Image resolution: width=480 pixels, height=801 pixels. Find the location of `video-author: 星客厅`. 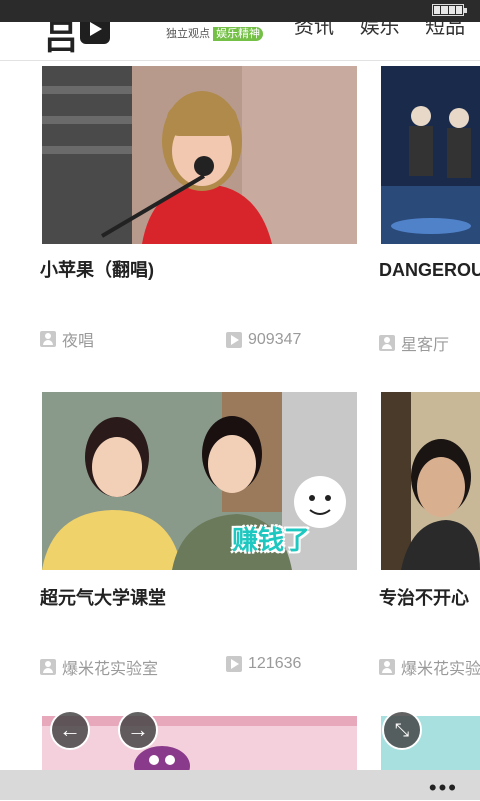

video-author: 星客厅 is located at coordinates (414, 343).